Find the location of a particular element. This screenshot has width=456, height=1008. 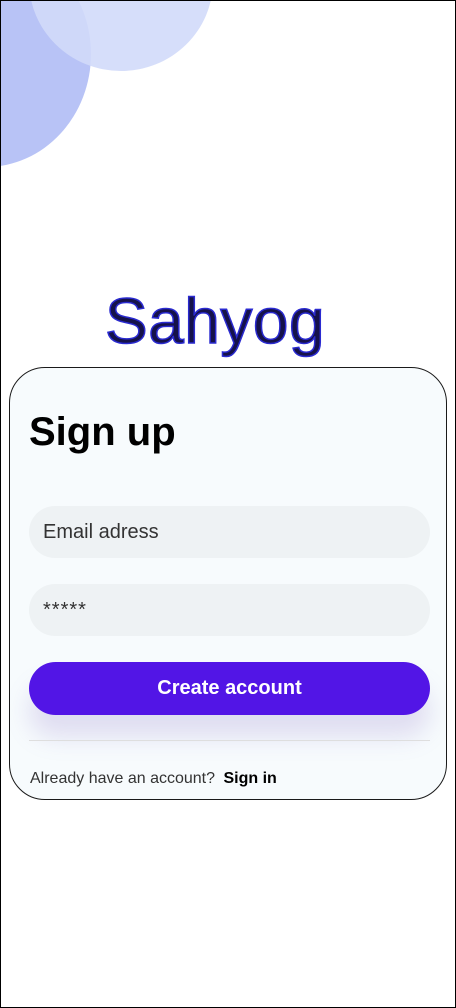

signin-prompt: Already have an account? Sign in is located at coordinates (153, 779).